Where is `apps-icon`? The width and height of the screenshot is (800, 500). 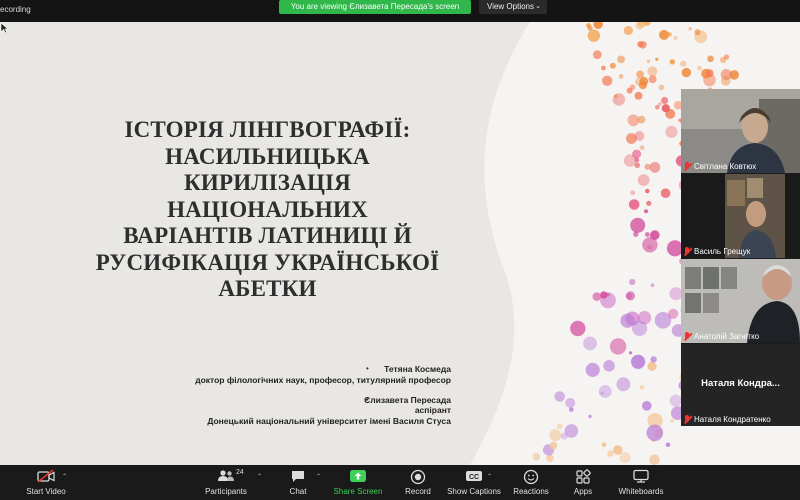
apps-icon is located at coordinates (583, 476).